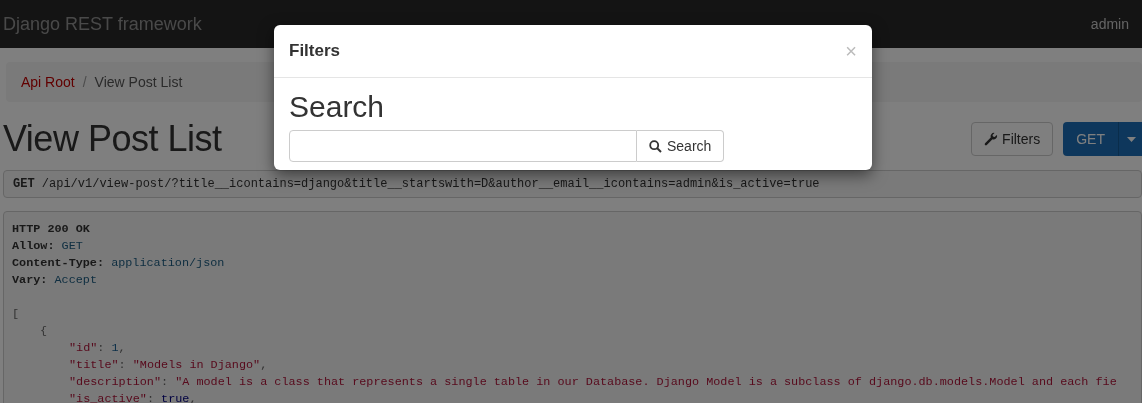 The height and width of the screenshot is (403, 1142). I want to click on header-value: GET, so click(72, 246).